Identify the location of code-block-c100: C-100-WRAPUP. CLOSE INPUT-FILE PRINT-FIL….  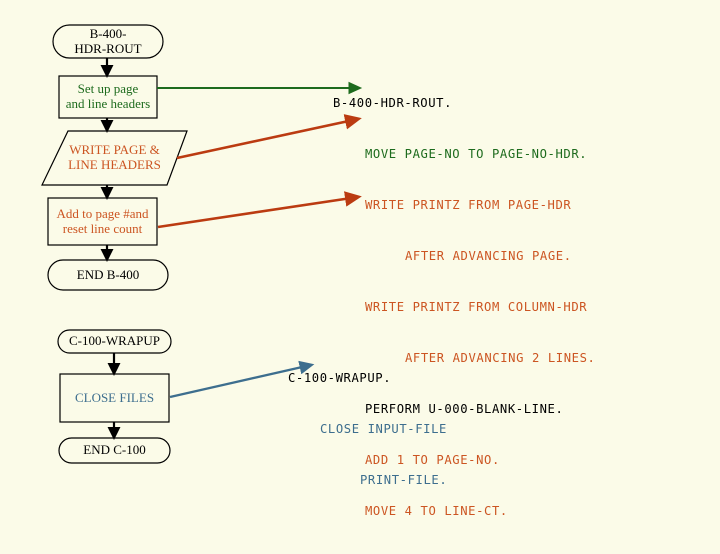
(367, 429).